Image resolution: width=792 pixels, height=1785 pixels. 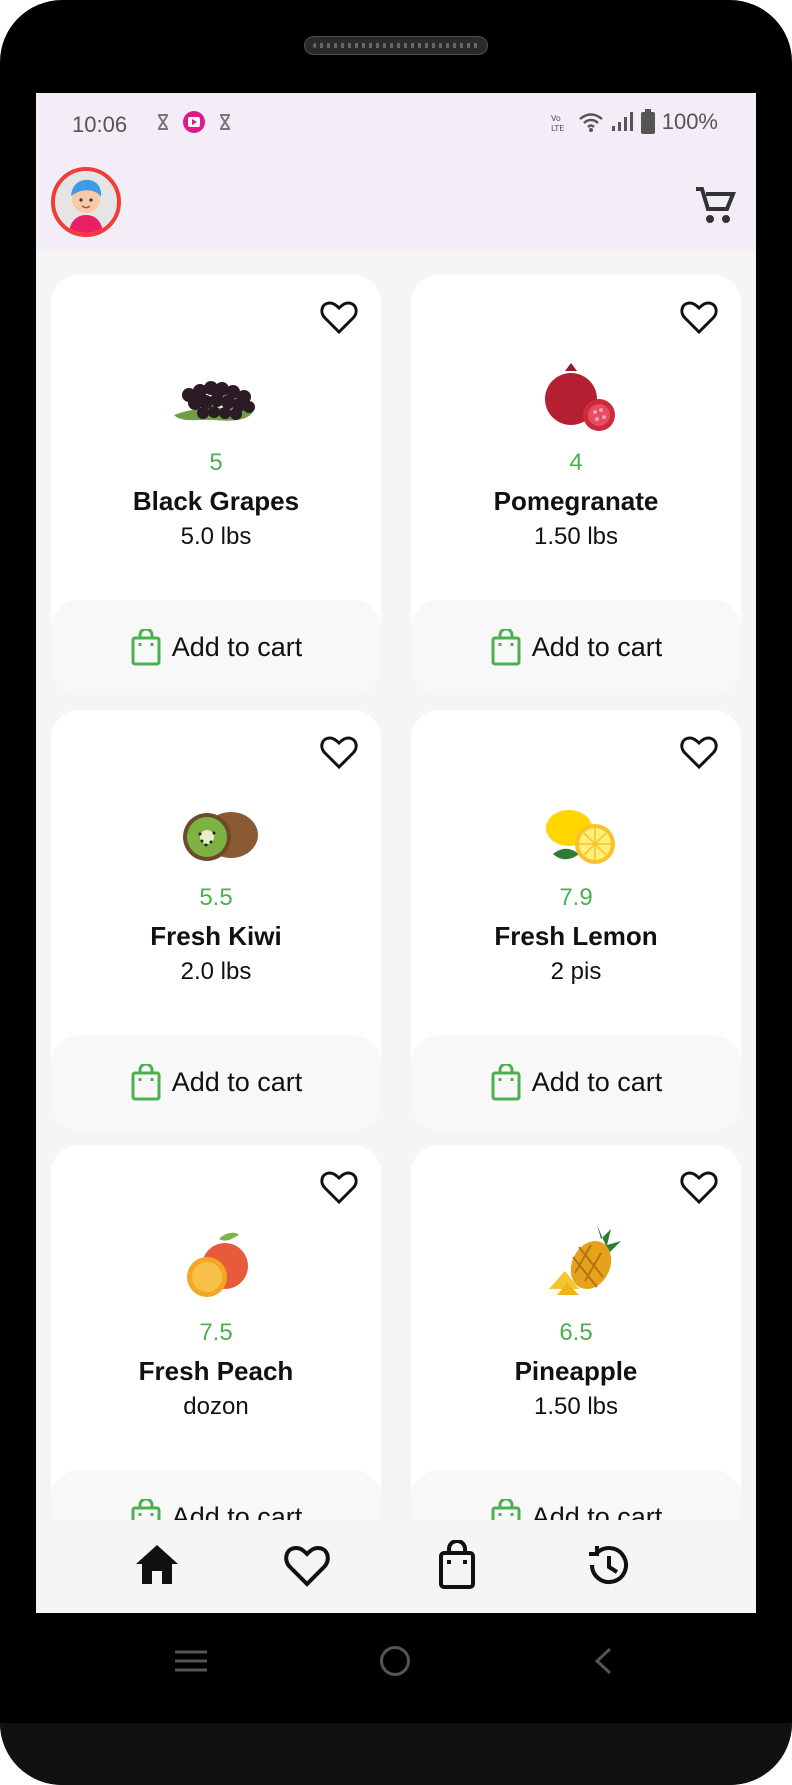 I want to click on device-bottom-bezel, so click(x=396, y=1754).